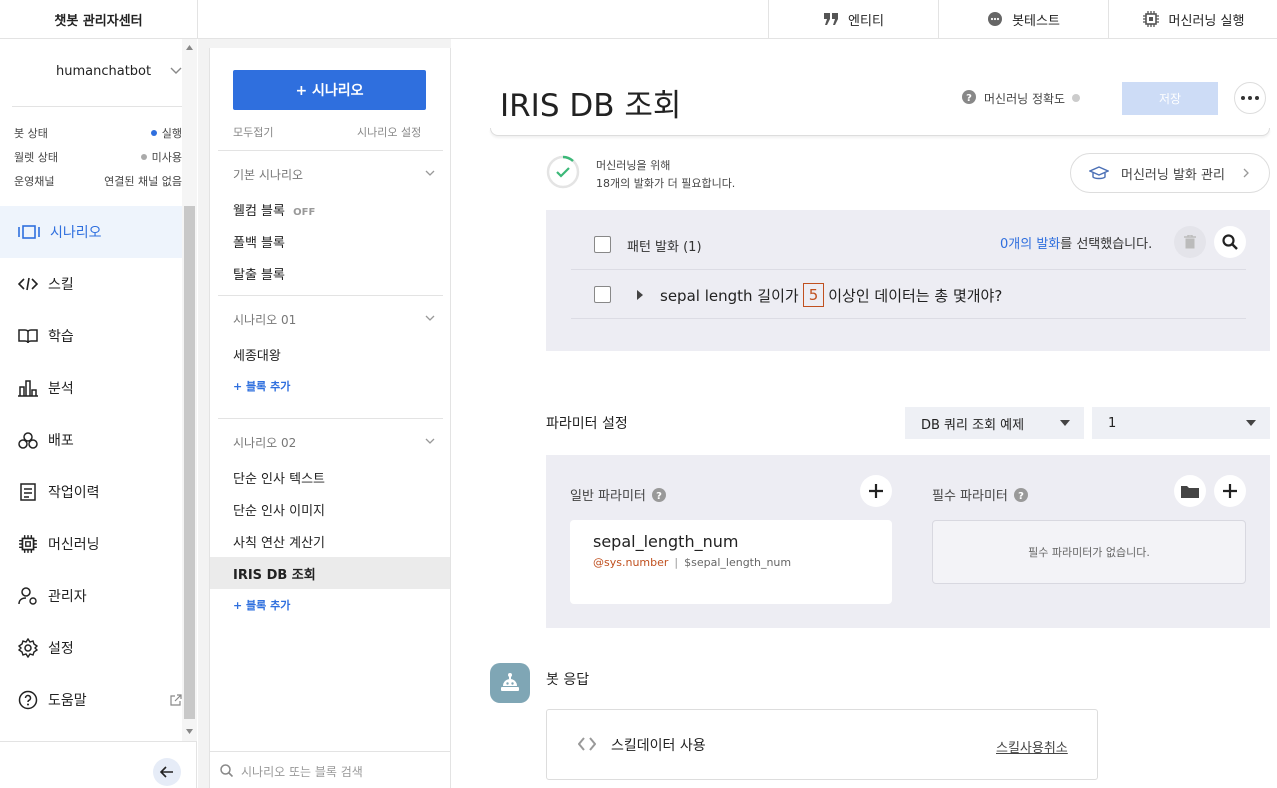 This screenshot has height=788, width=1277. What do you see at coordinates (1170, 173) in the screenshot?
I see `ml-manage-button: 머신러닝 발화 관리` at bounding box center [1170, 173].